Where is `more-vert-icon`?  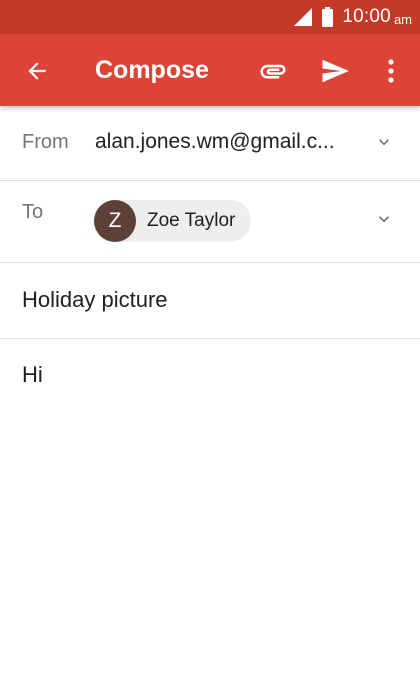
more-vert-icon is located at coordinates (391, 71).